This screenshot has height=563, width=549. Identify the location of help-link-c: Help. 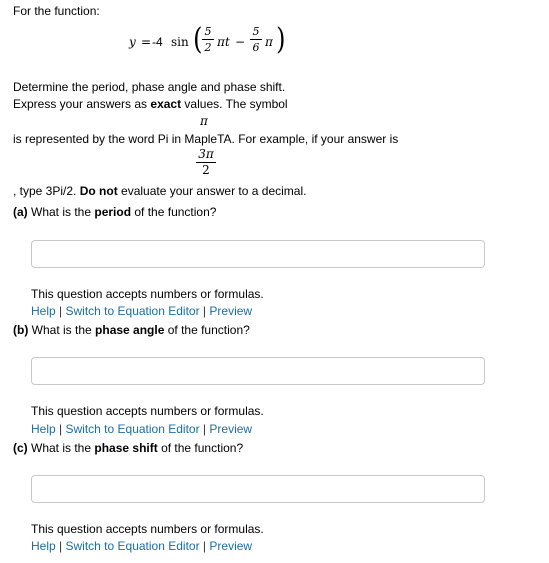
(43, 546).